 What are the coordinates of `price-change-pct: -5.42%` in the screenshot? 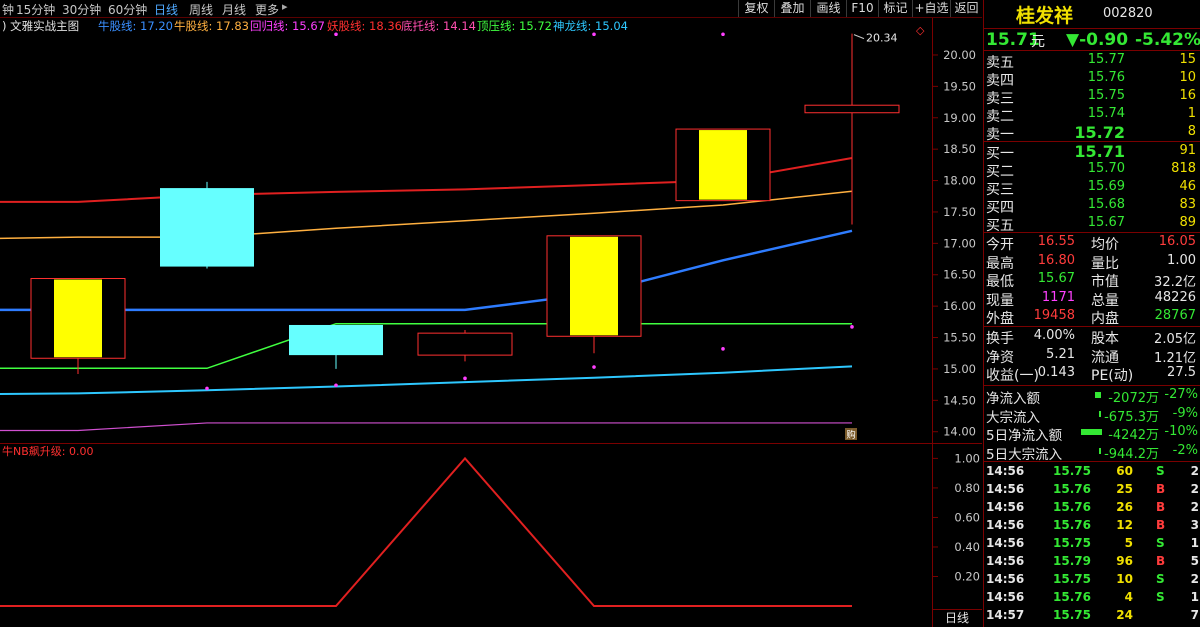 It's located at (1167, 40).